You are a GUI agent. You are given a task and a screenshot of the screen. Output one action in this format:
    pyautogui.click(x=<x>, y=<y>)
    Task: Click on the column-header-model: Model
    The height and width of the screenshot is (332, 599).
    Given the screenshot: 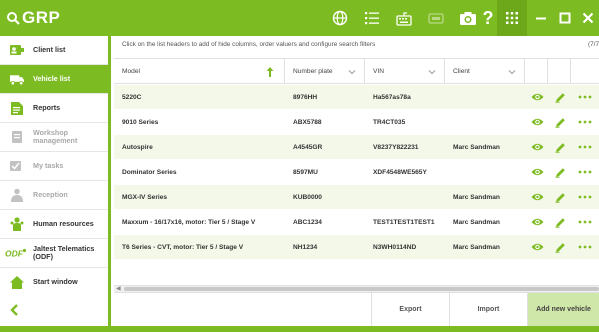 What is the action you would take?
    pyautogui.click(x=199, y=71)
    